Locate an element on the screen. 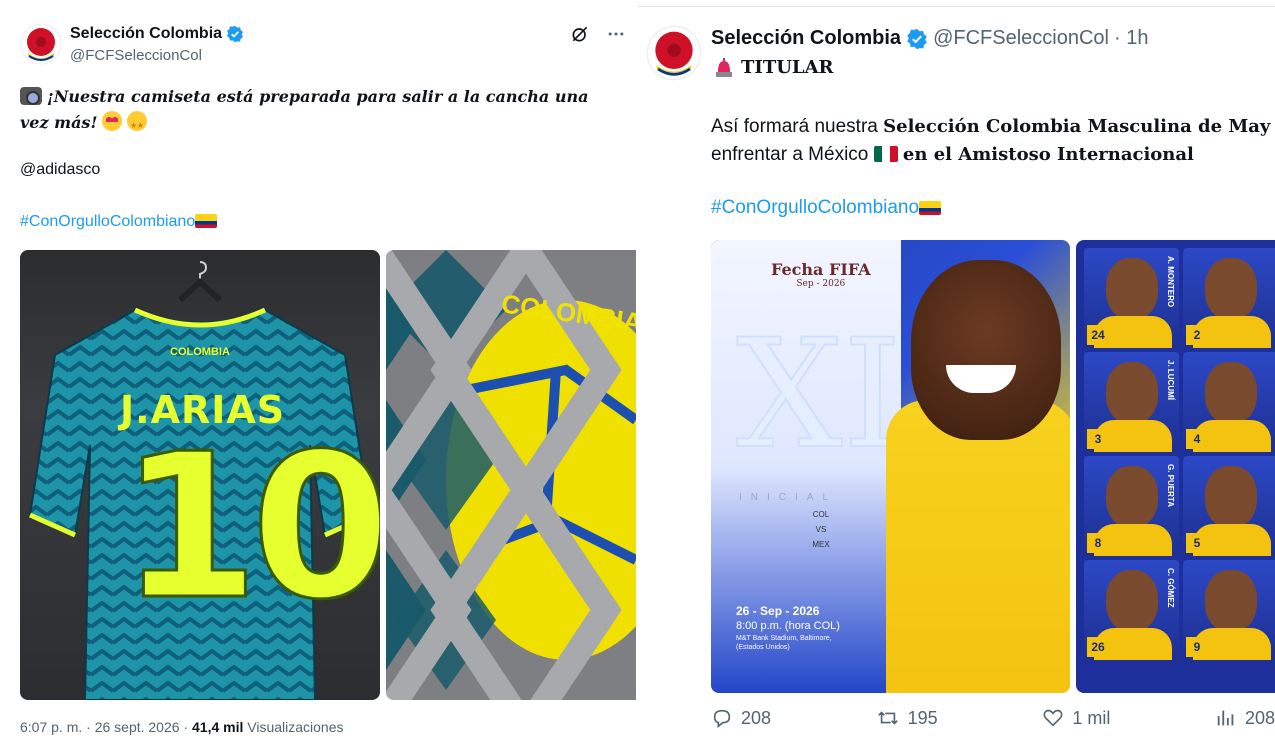 Image resolution: width=1275 pixels, height=750 pixels. player-card: 2 is located at coordinates (1229, 298).